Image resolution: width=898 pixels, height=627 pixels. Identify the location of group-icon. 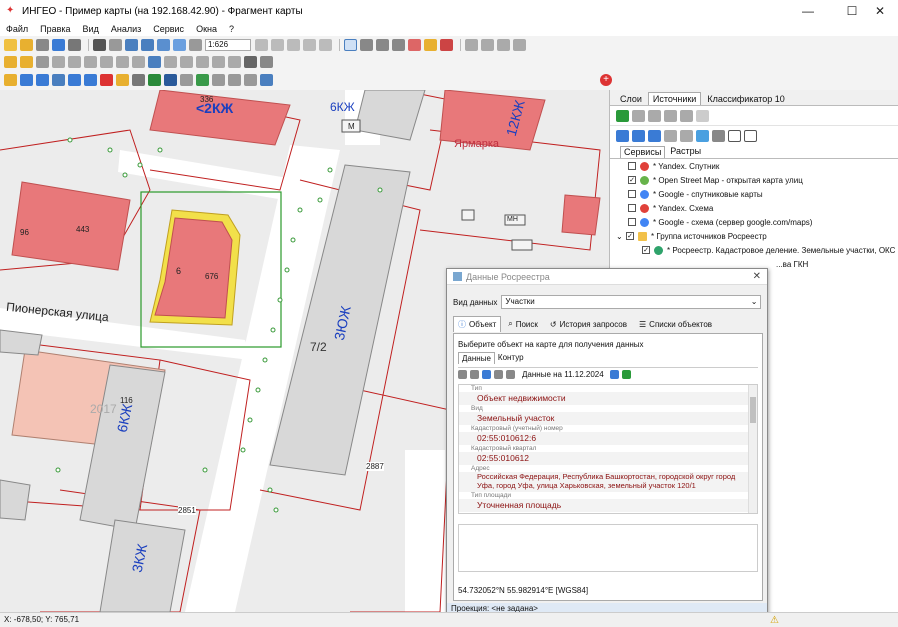
(218, 61).